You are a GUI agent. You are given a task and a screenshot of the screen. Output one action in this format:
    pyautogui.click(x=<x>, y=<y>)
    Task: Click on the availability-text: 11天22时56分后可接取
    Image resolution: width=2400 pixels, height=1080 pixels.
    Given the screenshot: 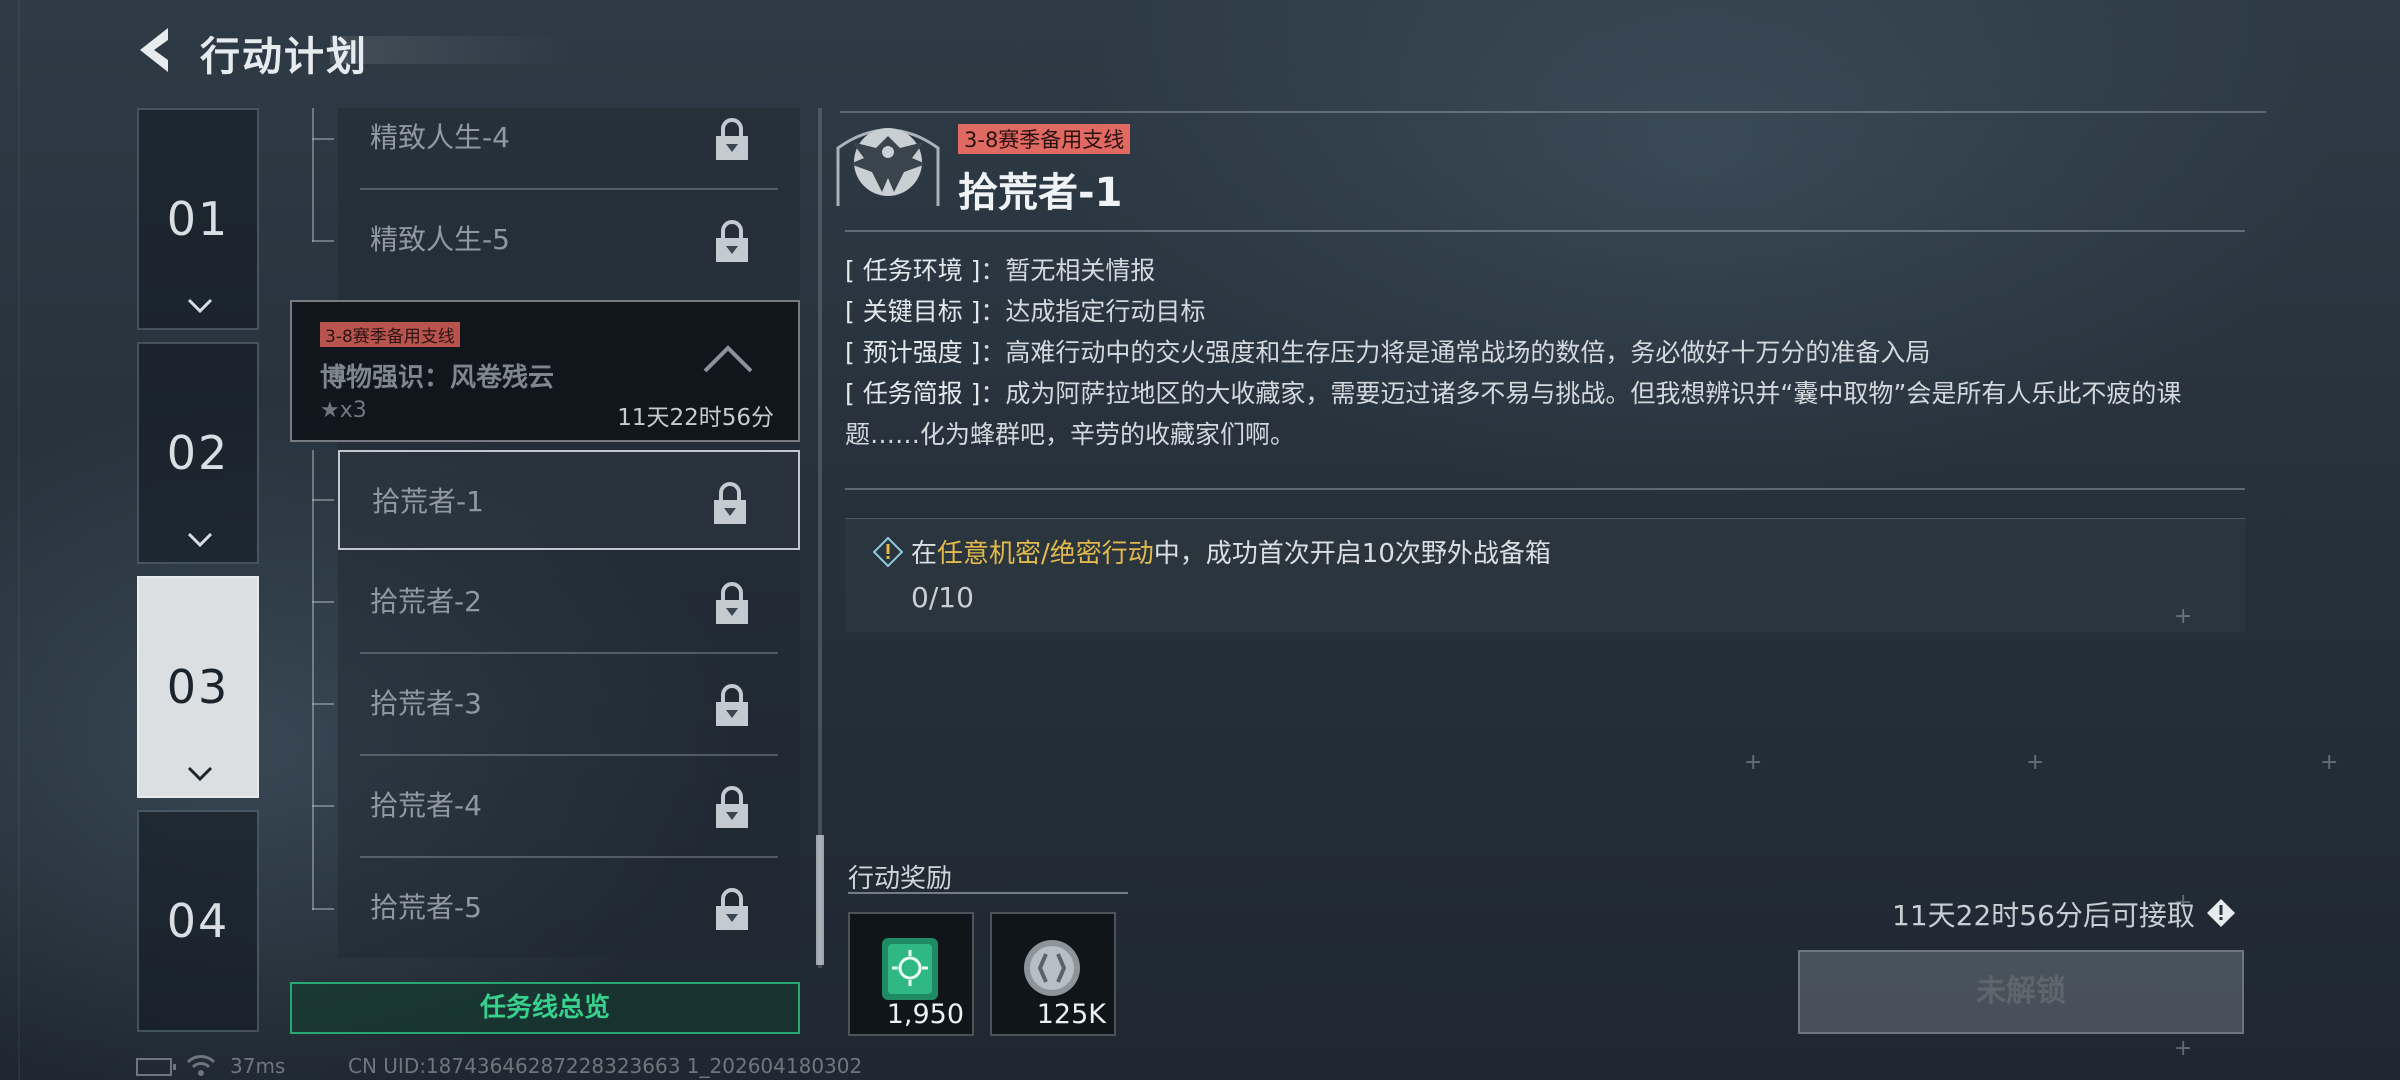 What is the action you would take?
    pyautogui.click(x=2043, y=915)
    